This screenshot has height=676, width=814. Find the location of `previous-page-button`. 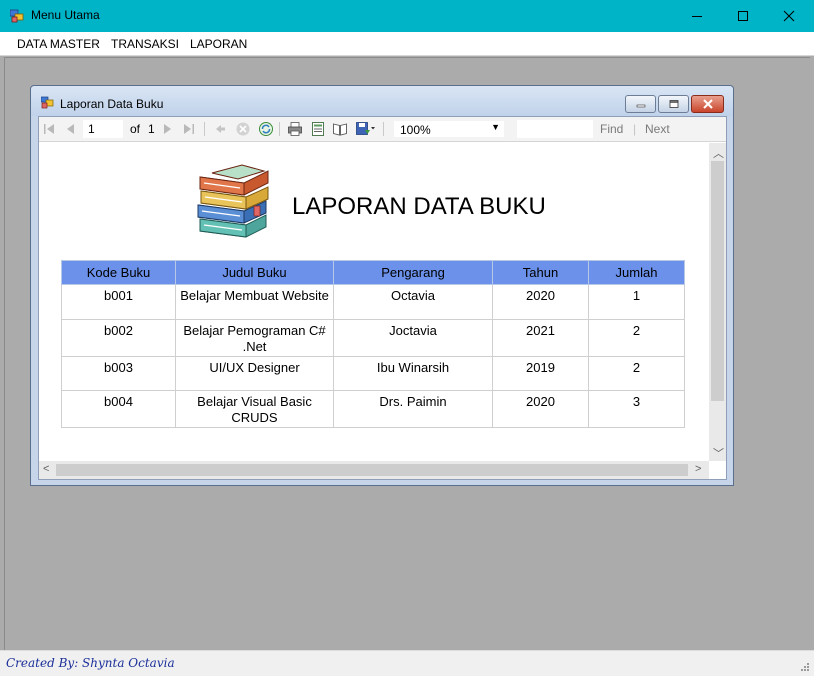

previous-page-button is located at coordinates (71, 129).